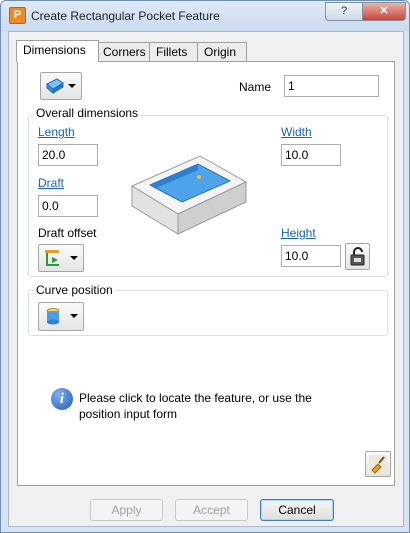 Image resolution: width=410 pixels, height=533 pixels. Describe the element at coordinates (68, 155) in the screenshot. I see `length-input: 20.0` at that location.